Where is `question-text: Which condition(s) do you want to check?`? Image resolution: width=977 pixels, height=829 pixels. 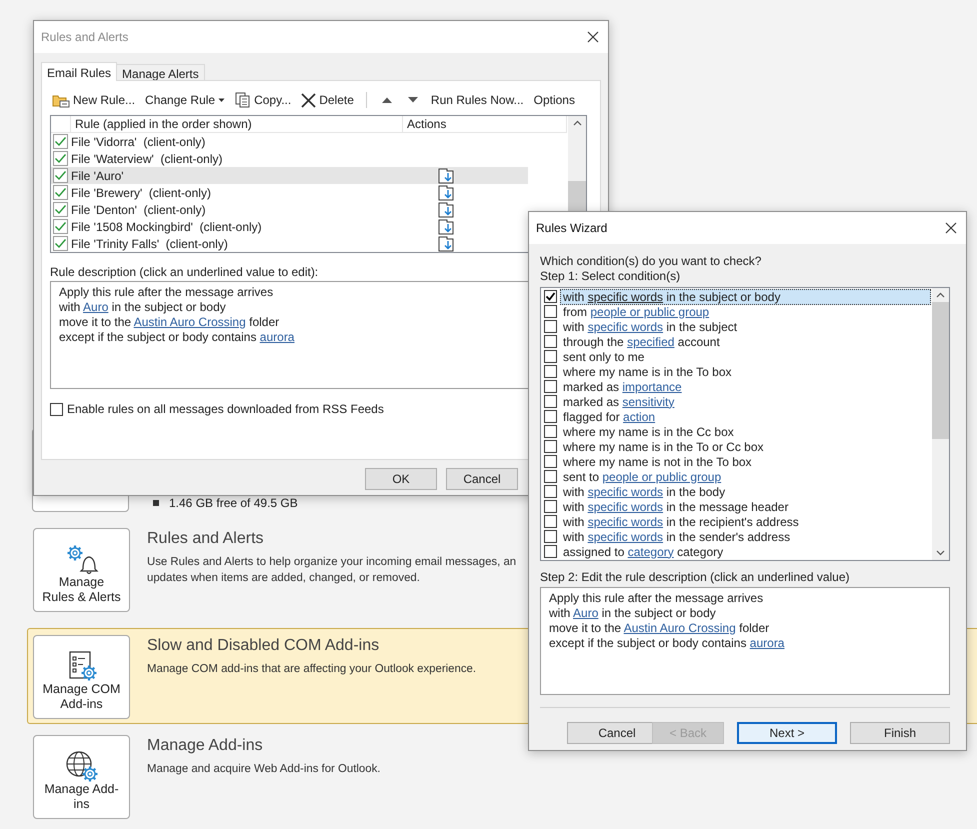 question-text: Which condition(s) do you want to check? is located at coordinates (651, 261).